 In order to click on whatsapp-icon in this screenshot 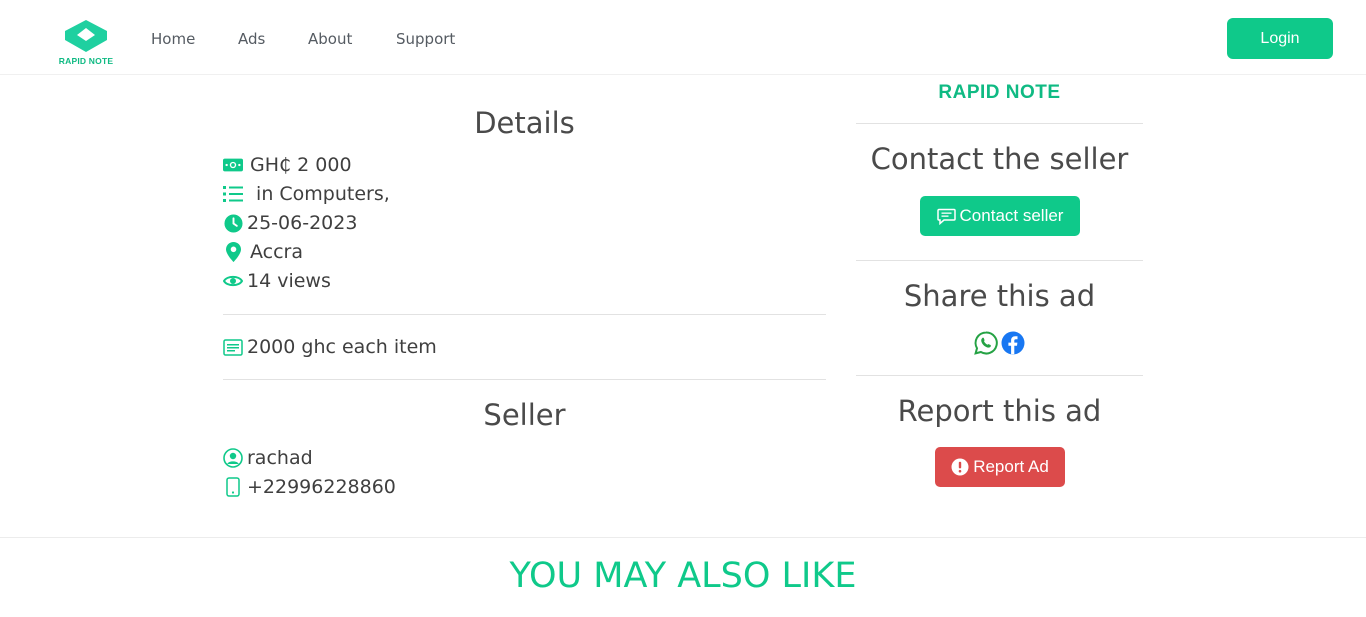, I will do `click(986, 343)`.